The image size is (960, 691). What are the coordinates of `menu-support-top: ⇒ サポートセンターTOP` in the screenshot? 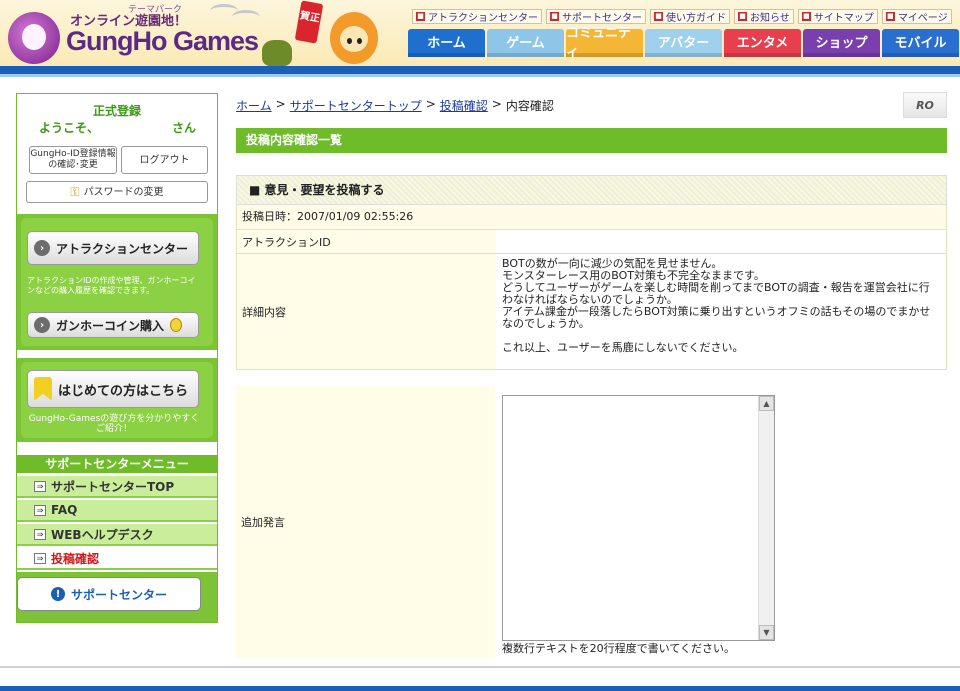 It's located at (117, 487).